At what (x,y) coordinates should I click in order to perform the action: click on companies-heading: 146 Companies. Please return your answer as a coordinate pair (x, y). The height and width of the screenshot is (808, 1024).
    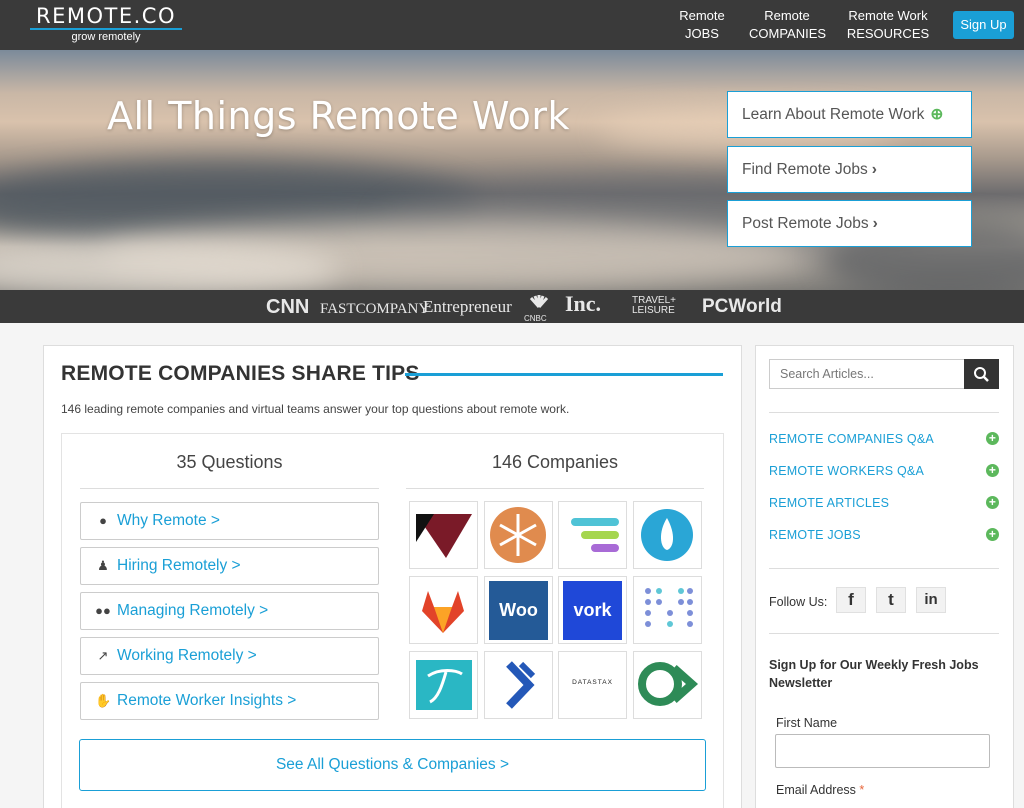
    Looking at the image, I should click on (555, 462).